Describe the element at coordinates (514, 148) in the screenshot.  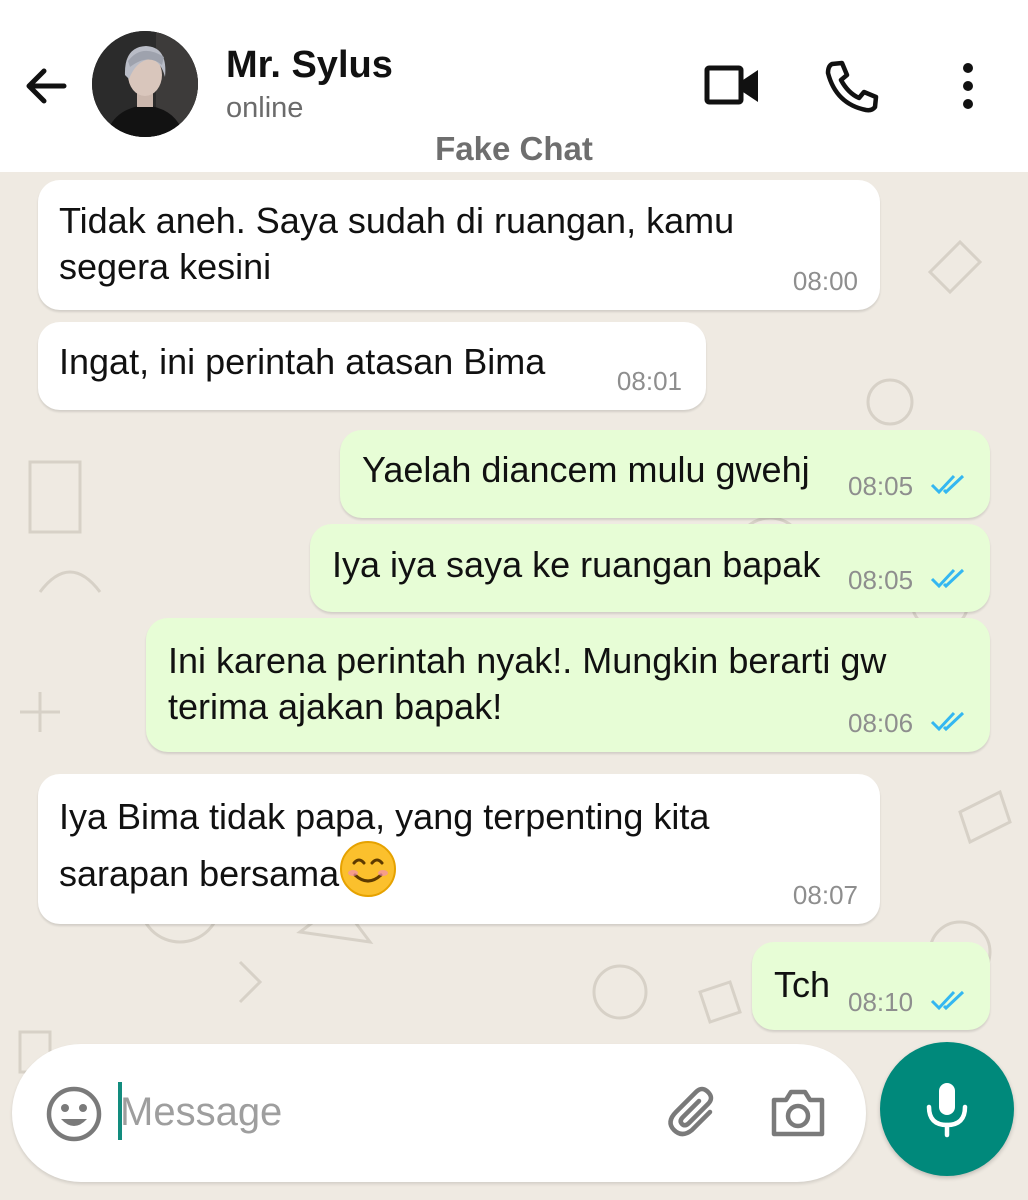
I see `chat-subtitle: Fake Chat` at that location.